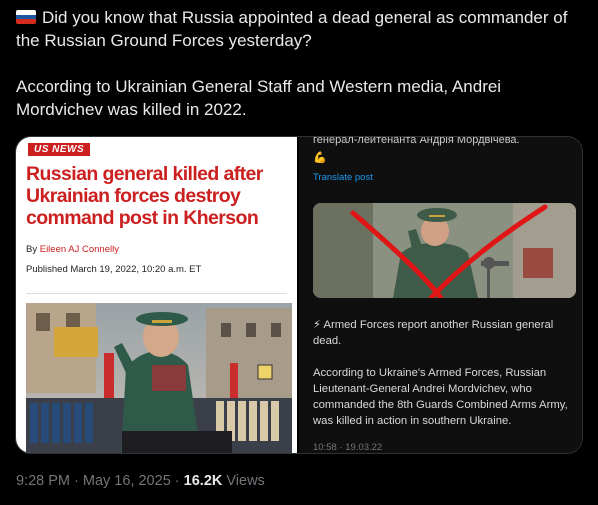  What do you see at coordinates (144, 174) in the screenshot?
I see `headline-line-1: Russian general killed after` at bounding box center [144, 174].